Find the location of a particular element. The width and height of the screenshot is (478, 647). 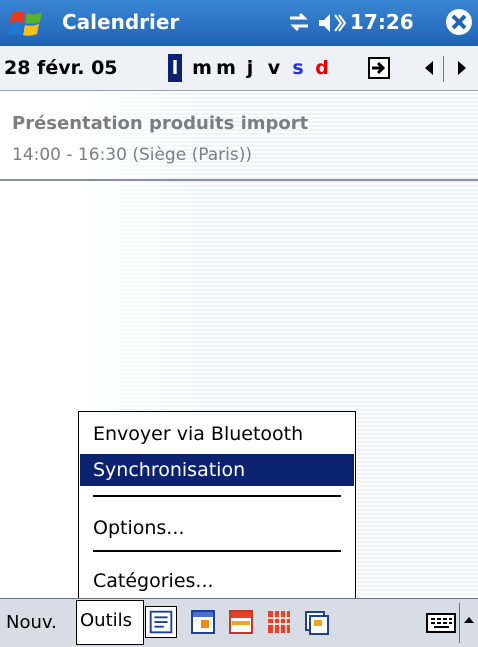

weekday-saturday: s is located at coordinates (298, 68).